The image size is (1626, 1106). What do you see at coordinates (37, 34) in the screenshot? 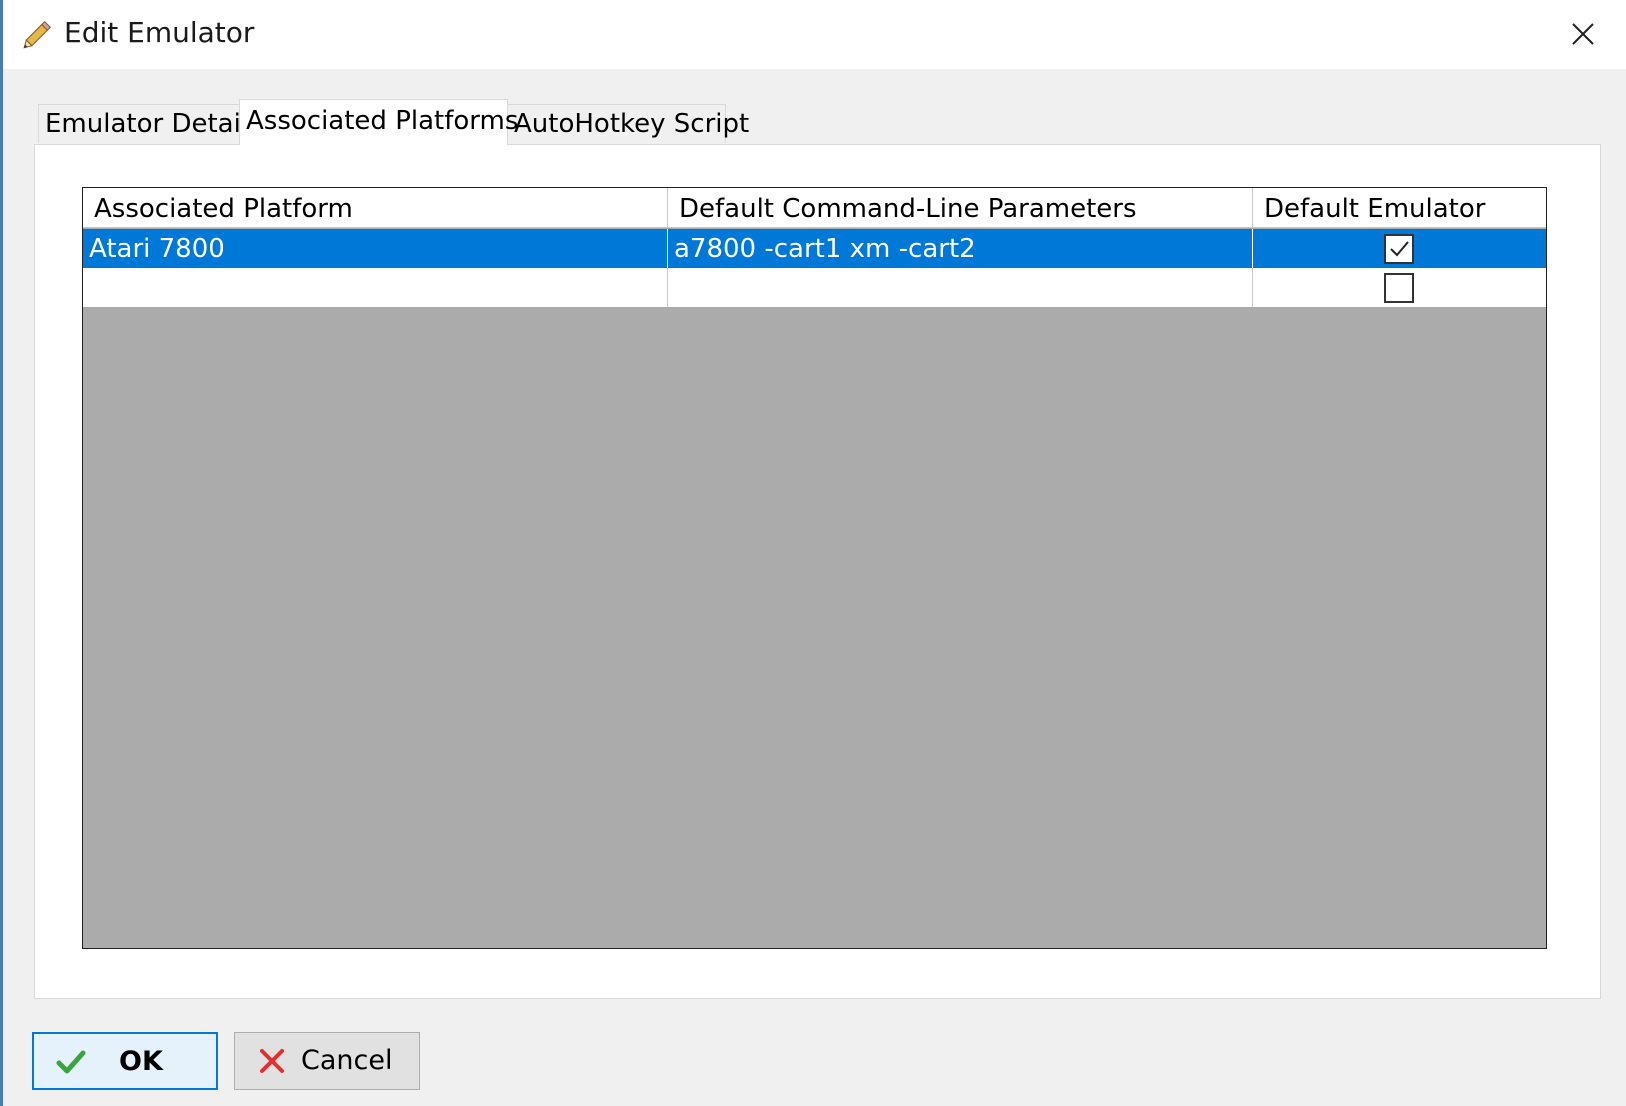
I see `pencil-icon` at bounding box center [37, 34].